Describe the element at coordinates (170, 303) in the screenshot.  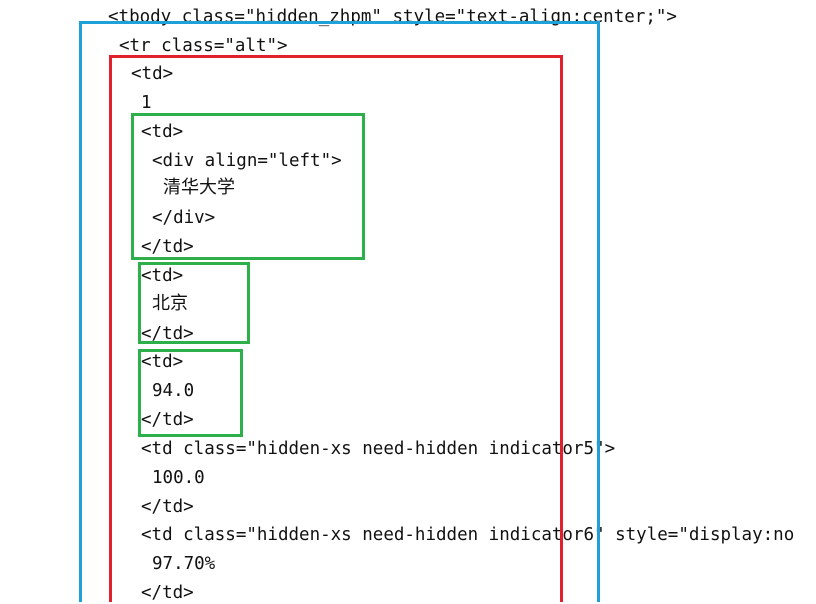
I see `code-line-location: 北京` at that location.